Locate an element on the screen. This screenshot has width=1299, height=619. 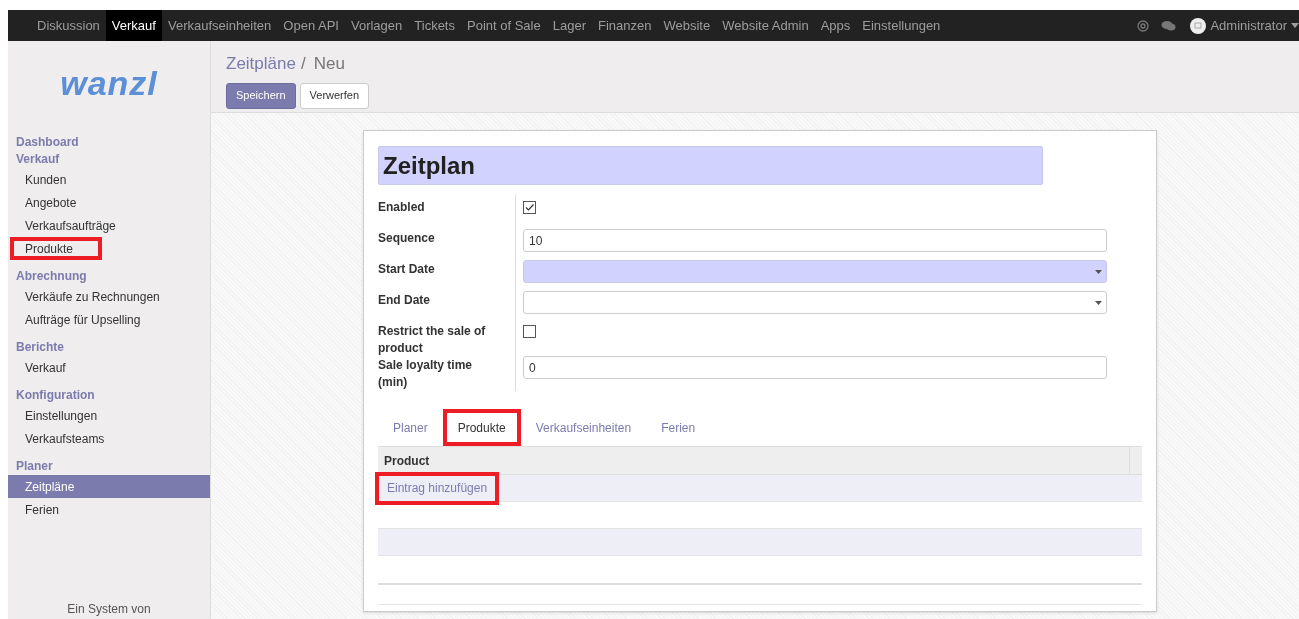
field-label: Sequence is located at coordinates (447, 241).